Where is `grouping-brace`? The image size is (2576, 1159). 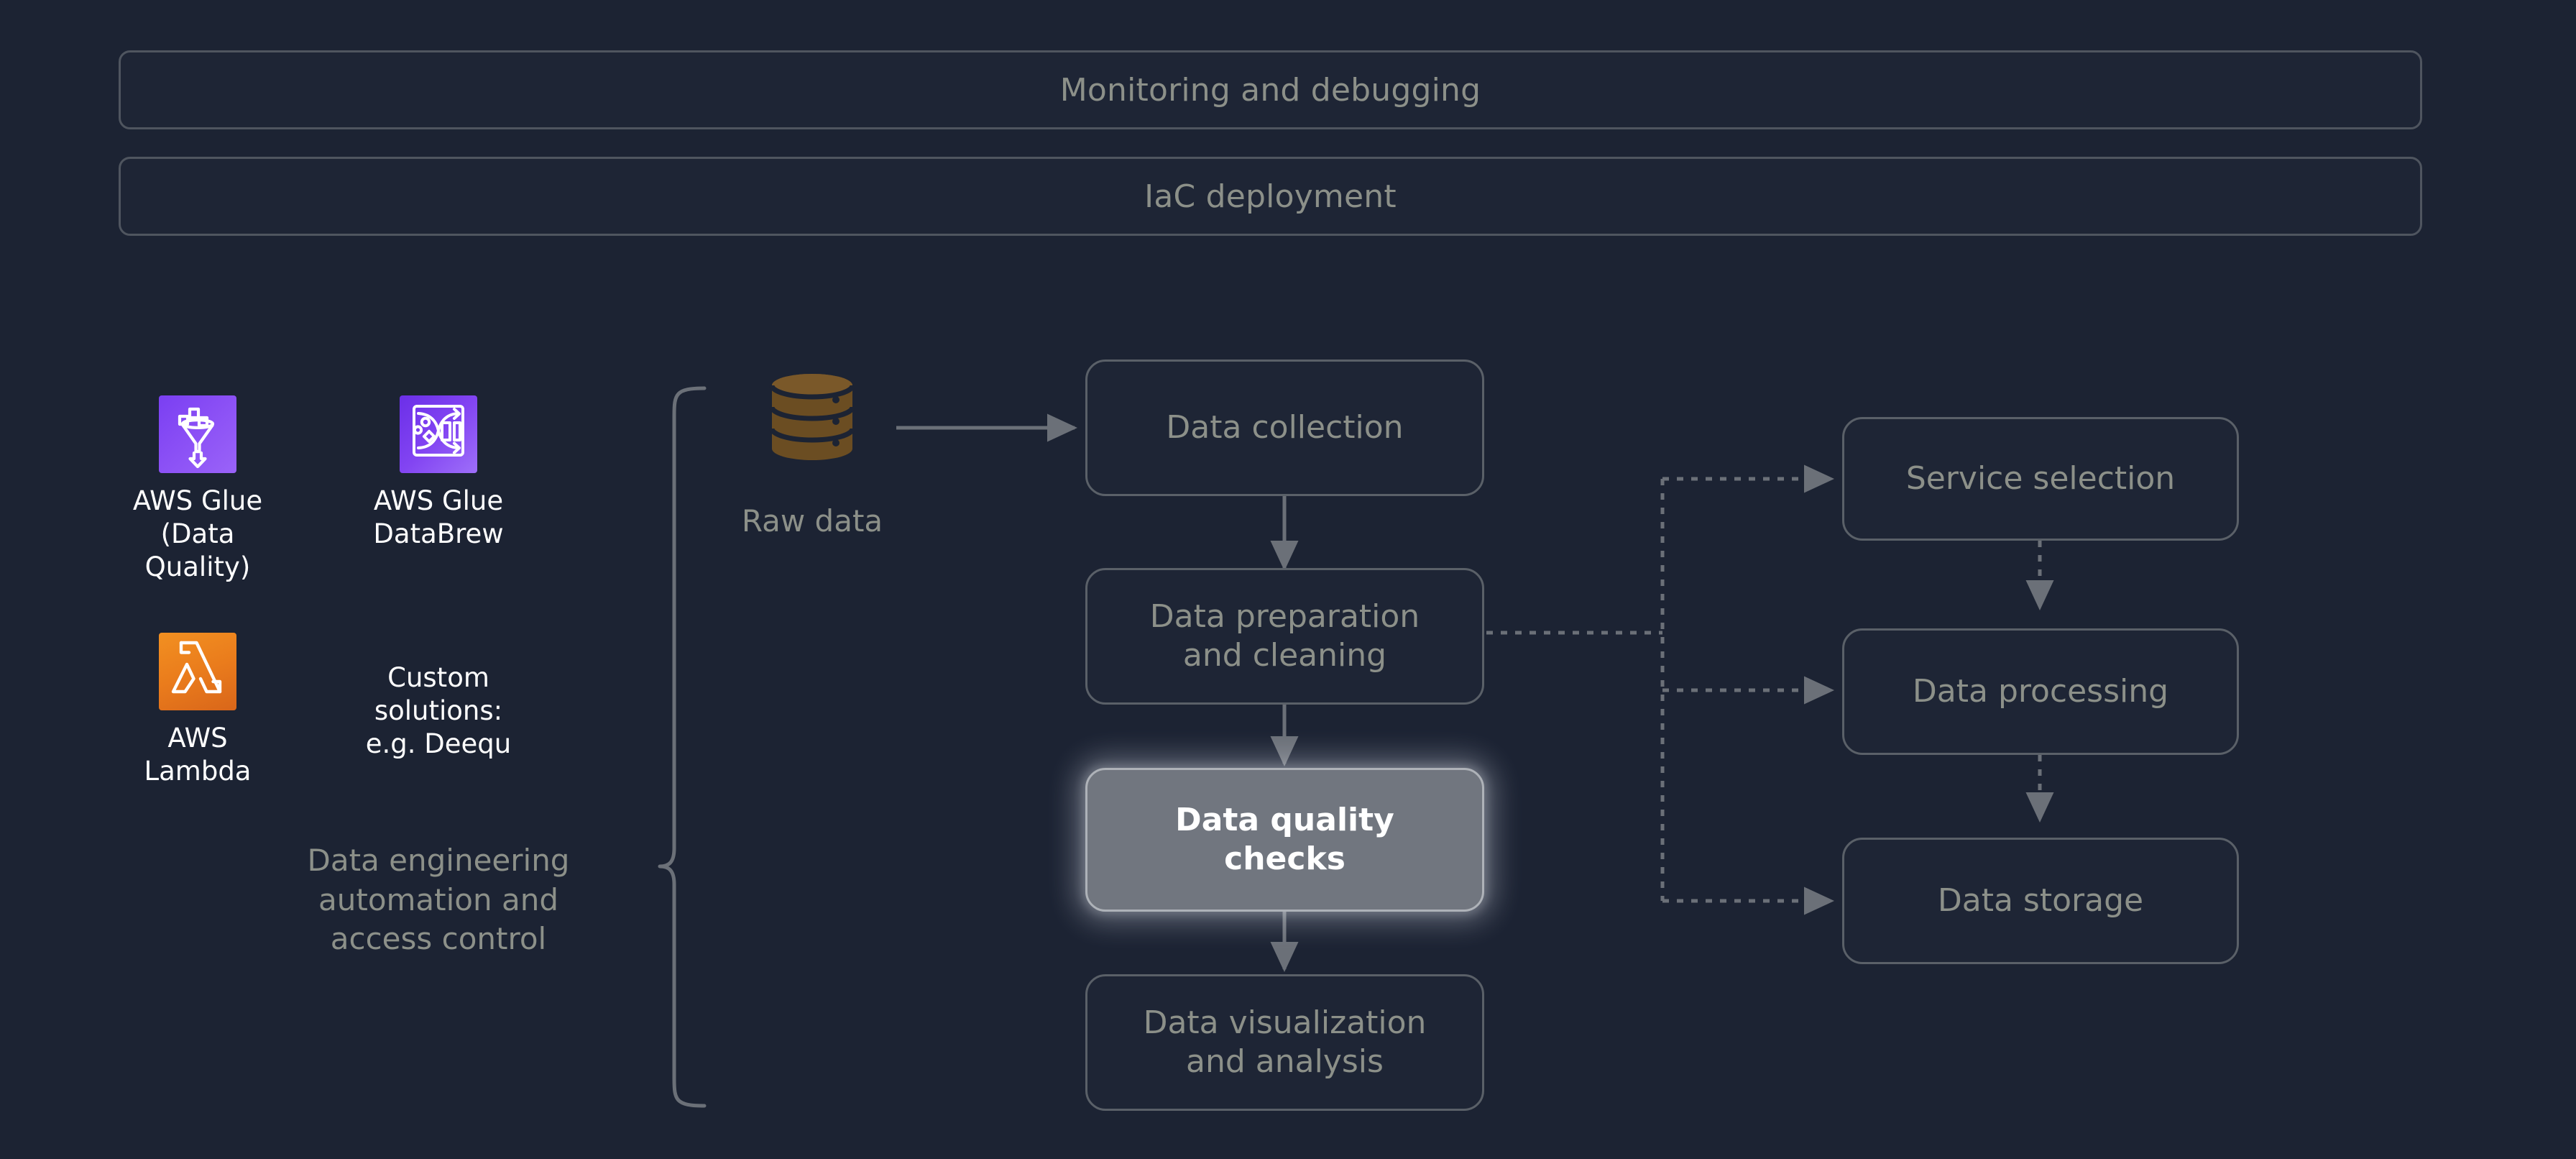
grouping-brace is located at coordinates (682, 747).